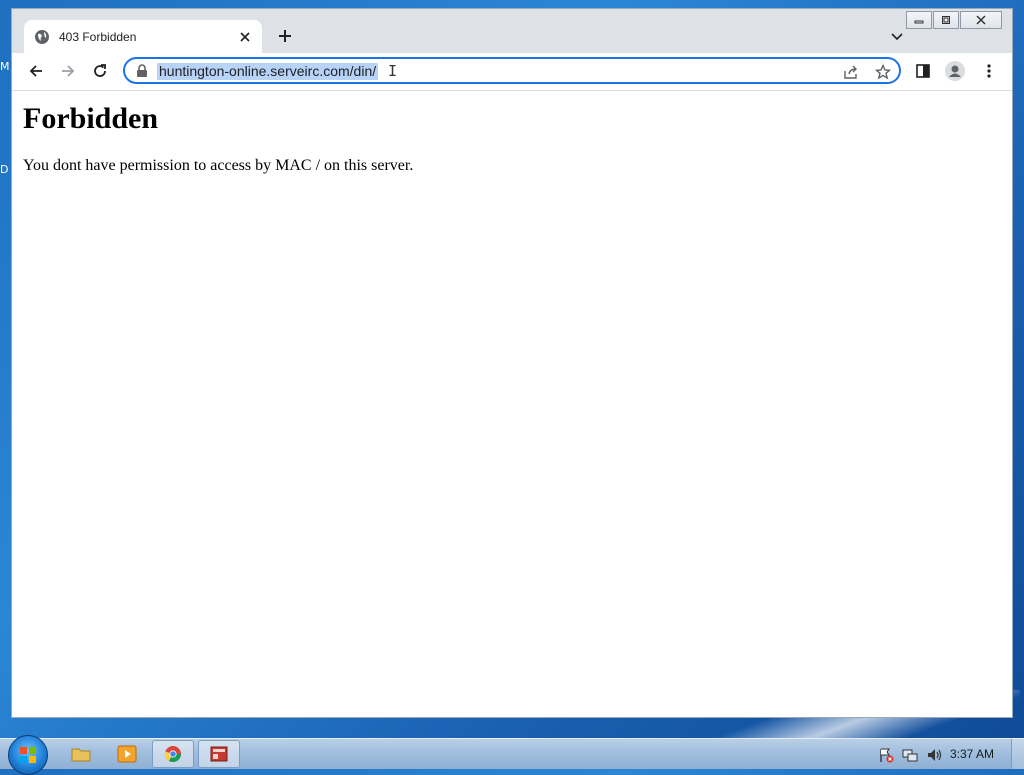  I want to click on avatar, so click(955, 71).